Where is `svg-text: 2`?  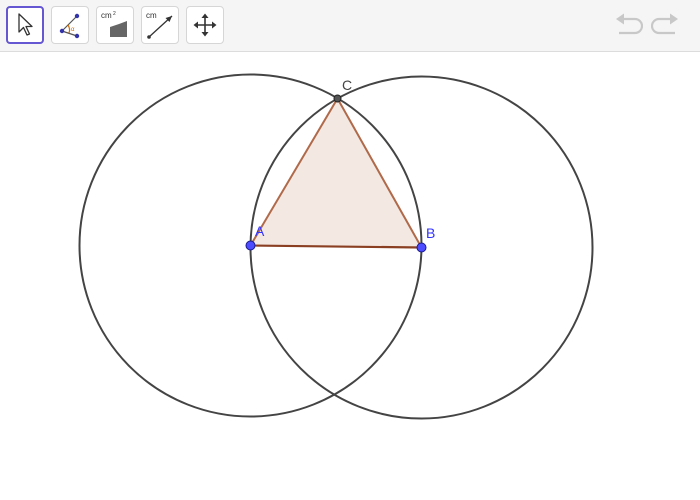
svg-text: 2 is located at coordinates (114, 14).